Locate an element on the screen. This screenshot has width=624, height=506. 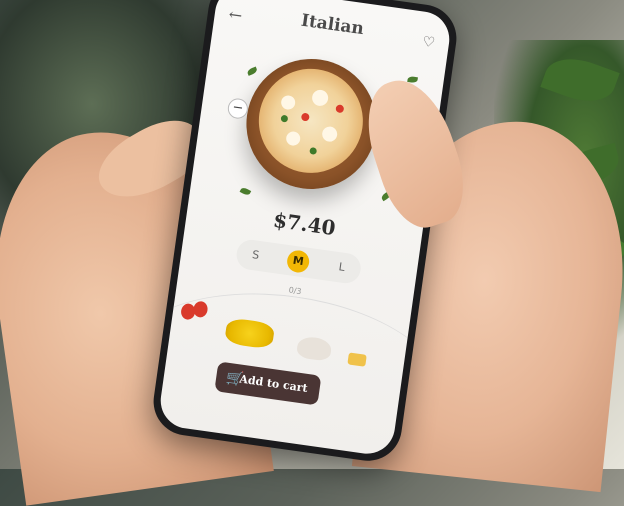
price-label: $7.40 is located at coordinates (304, 224).